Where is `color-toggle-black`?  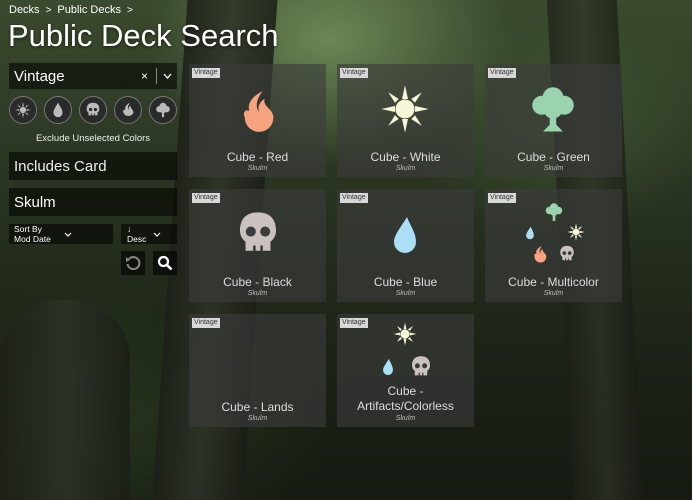 color-toggle-black is located at coordinates (93, 110).